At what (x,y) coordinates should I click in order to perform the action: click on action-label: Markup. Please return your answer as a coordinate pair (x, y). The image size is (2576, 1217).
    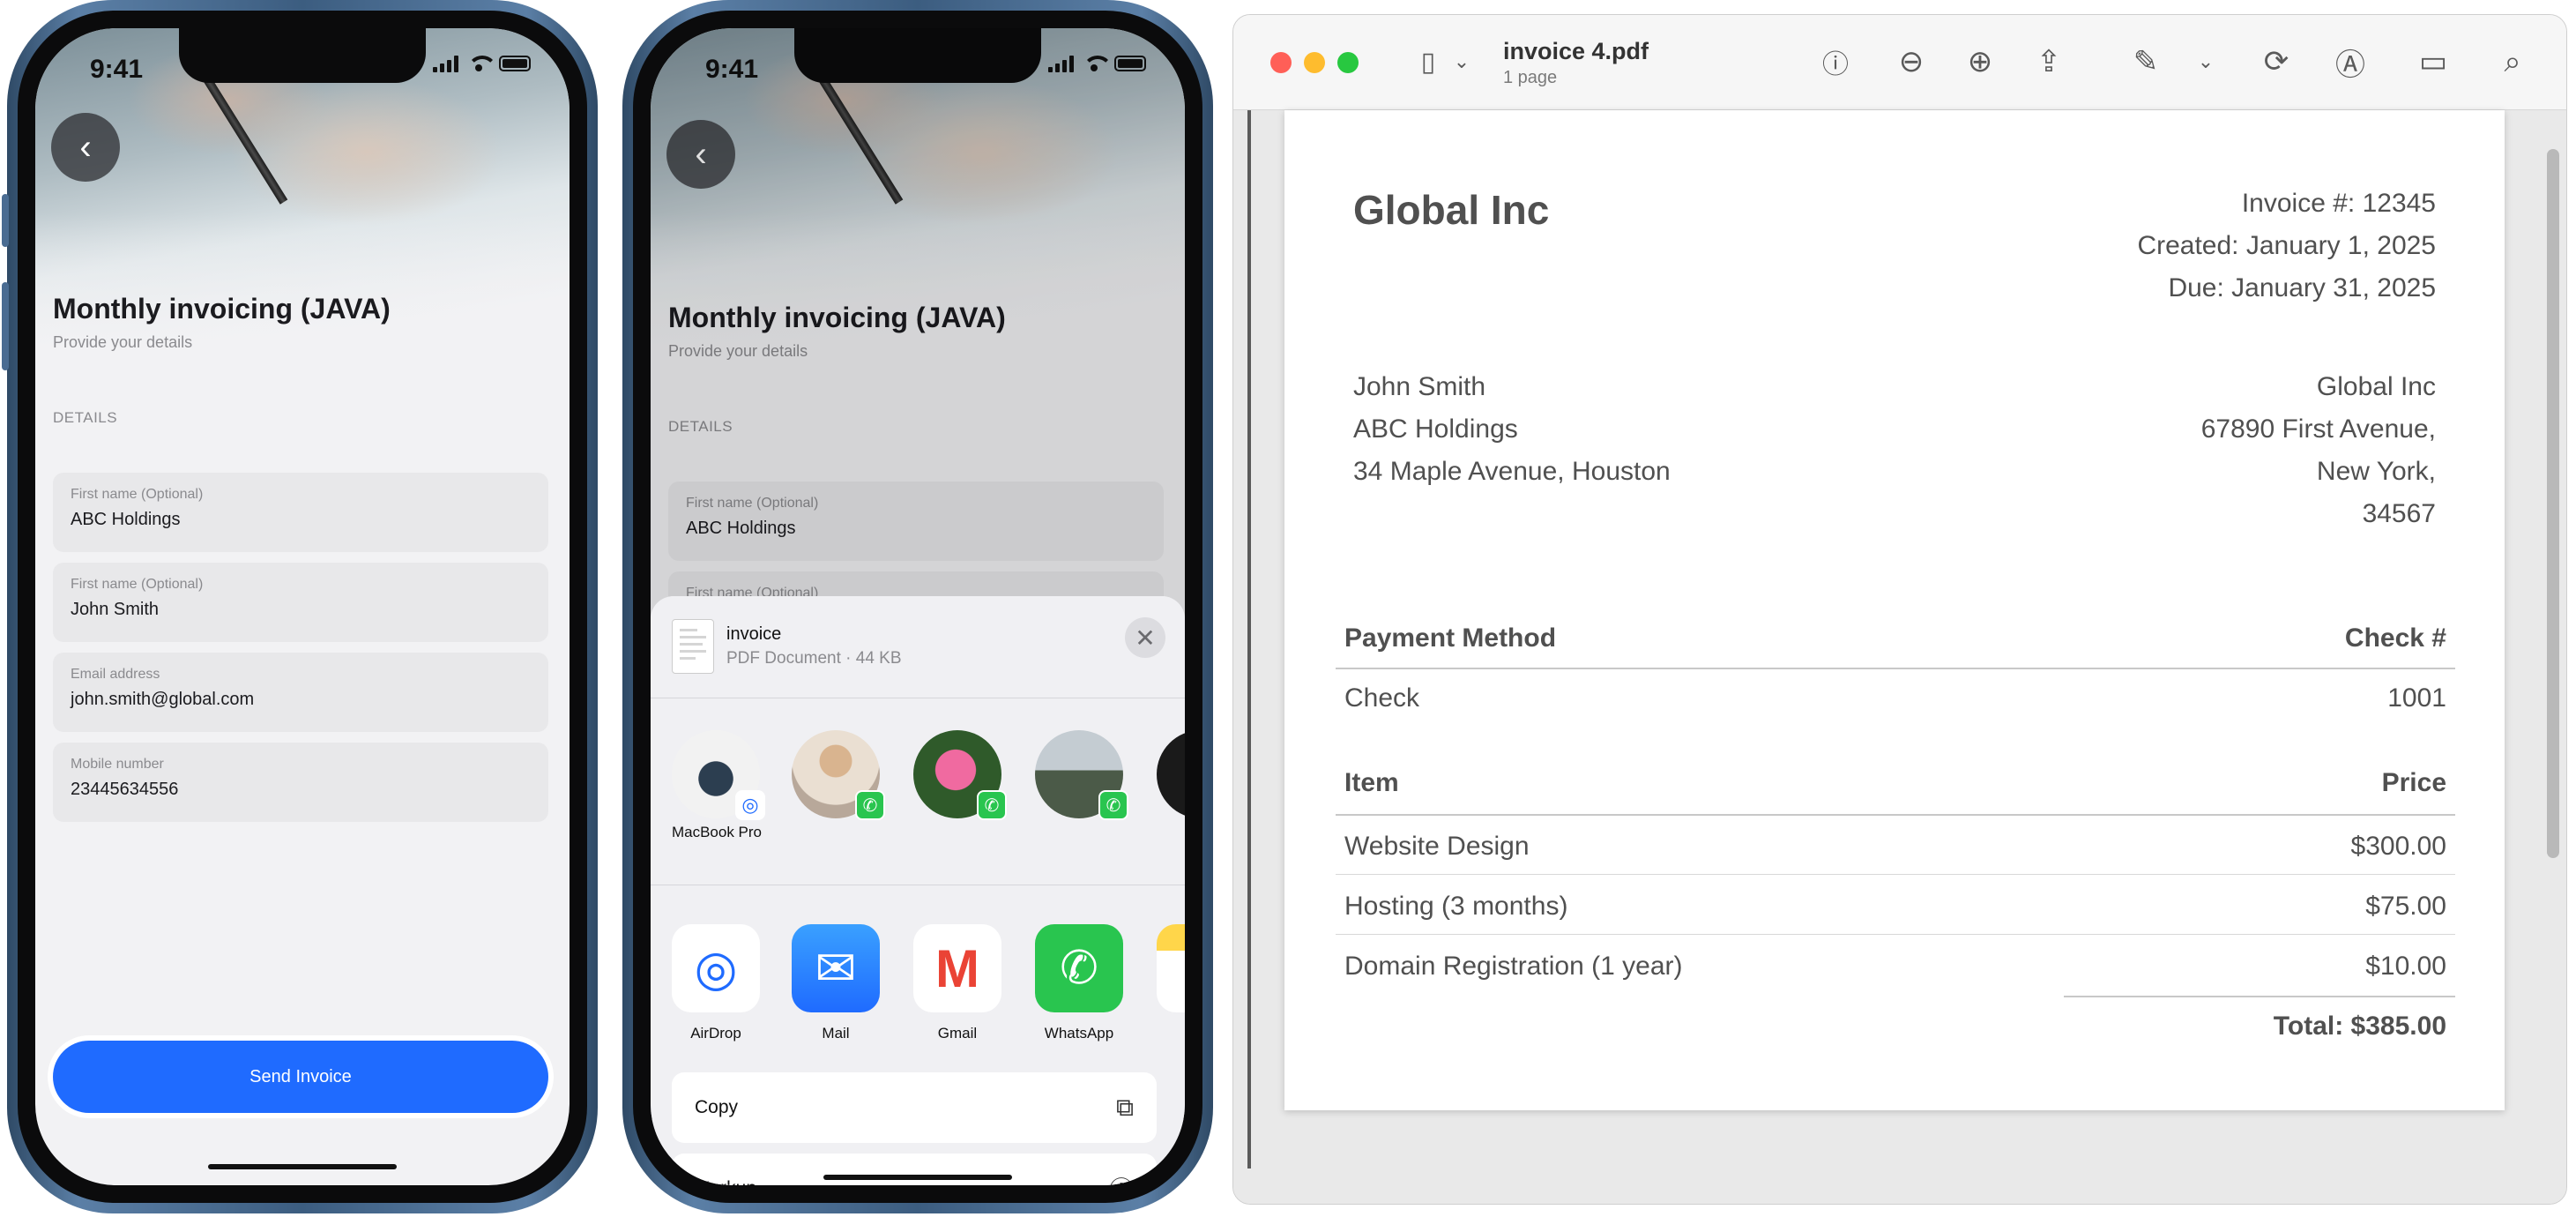
    Looking at the image, I should click on (725, 1181).